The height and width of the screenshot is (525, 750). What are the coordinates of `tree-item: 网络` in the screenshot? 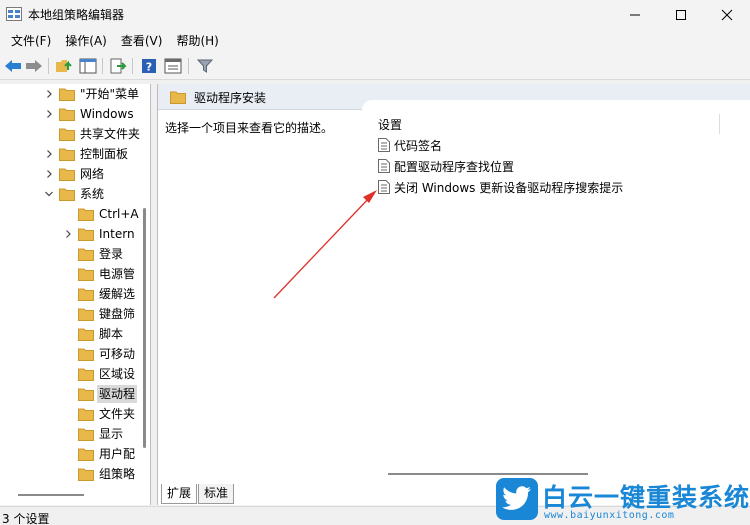 It's located at (75, 174).